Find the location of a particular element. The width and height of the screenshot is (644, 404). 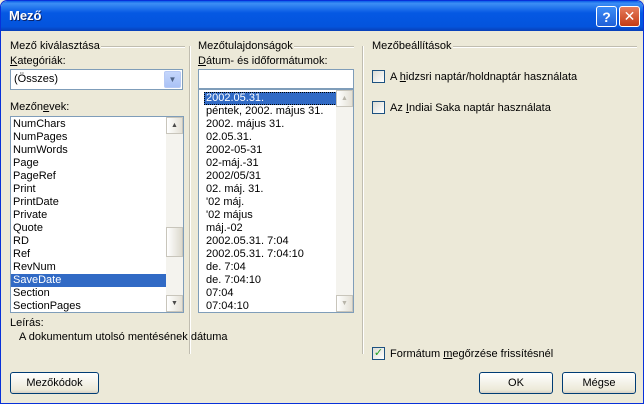

categories-value: (Összes) is located at coordinates (36, 79).